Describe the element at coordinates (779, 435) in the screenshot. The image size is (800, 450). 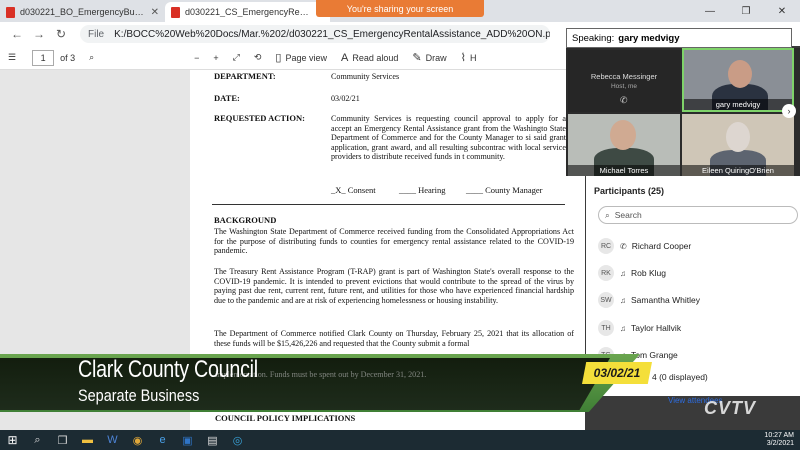
I see `clock-time: 10:27 AM` at that location.